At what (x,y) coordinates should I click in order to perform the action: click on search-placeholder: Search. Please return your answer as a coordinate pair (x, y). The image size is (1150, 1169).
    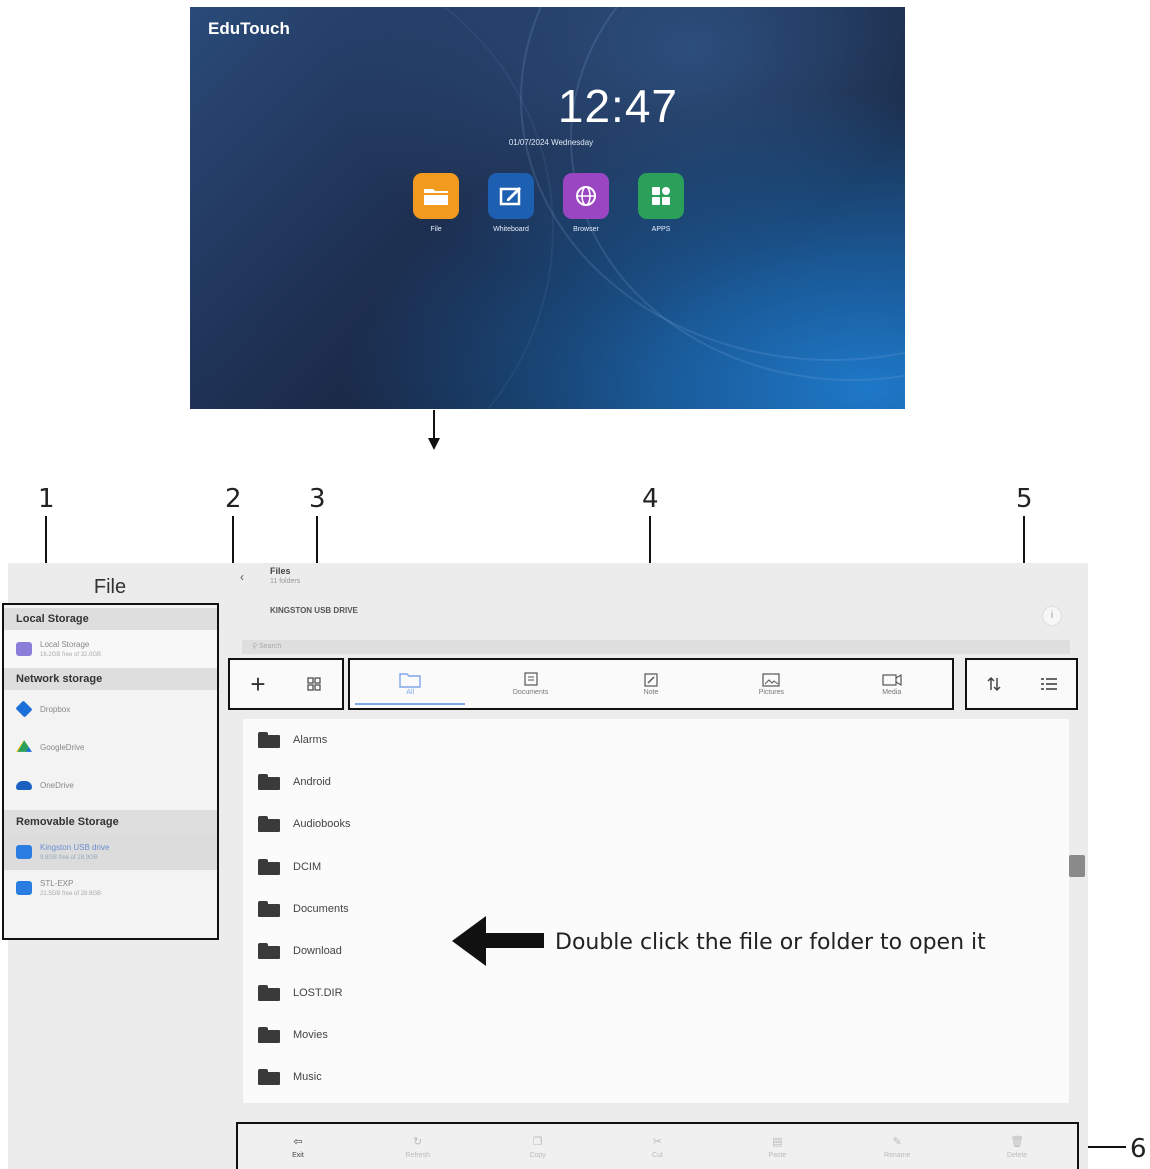
    Looking at the image, I should click on (270, 646).